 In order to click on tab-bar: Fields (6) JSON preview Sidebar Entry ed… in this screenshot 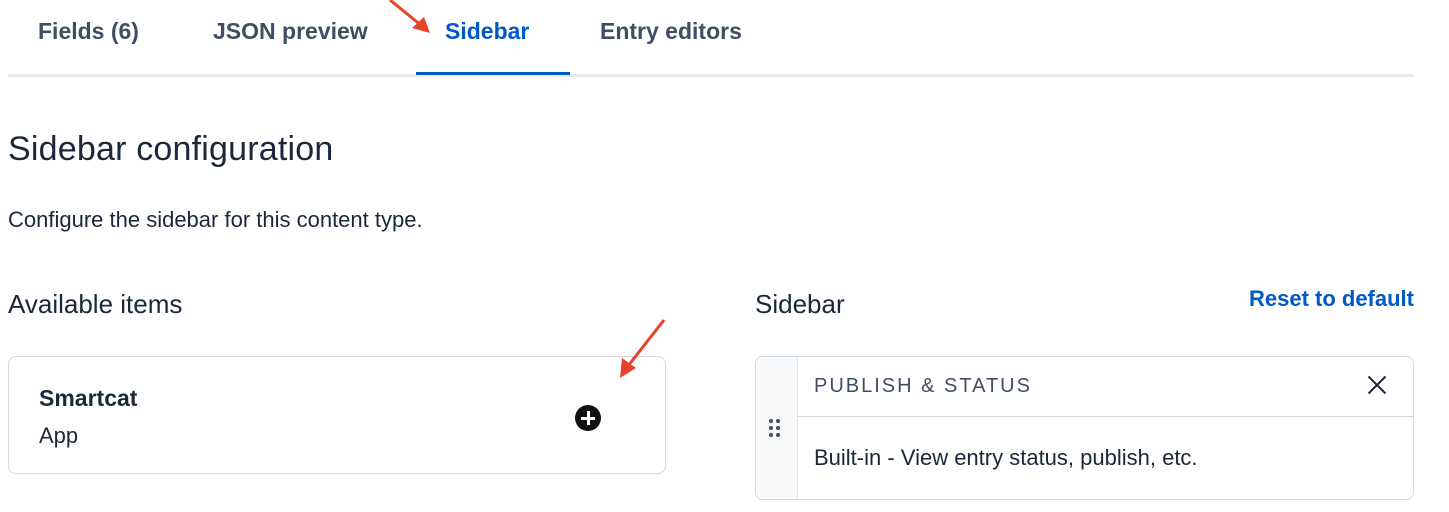, I will do `click(711, 38)`.